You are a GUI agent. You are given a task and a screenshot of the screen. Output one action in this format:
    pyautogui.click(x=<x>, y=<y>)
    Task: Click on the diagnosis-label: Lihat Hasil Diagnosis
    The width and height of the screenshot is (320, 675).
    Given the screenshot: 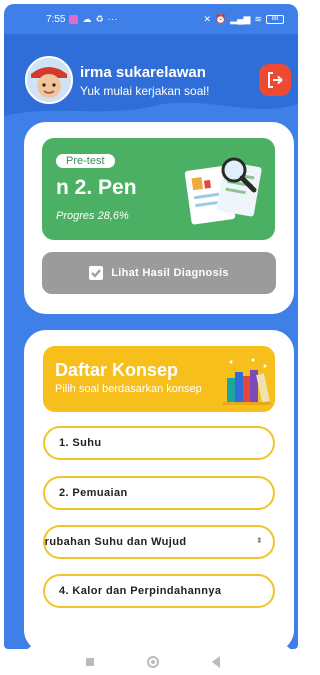 What is the action you would take?
    pyautogui.click(x=170, y=273)
    